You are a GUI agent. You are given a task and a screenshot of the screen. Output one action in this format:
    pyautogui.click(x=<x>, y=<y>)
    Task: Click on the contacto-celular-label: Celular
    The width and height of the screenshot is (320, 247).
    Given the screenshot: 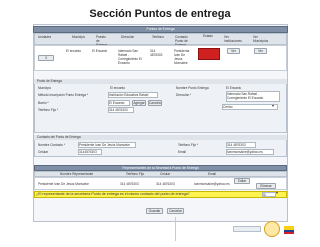 What is the action you would take?
    pyautogui.click(x=43, y=152)
    